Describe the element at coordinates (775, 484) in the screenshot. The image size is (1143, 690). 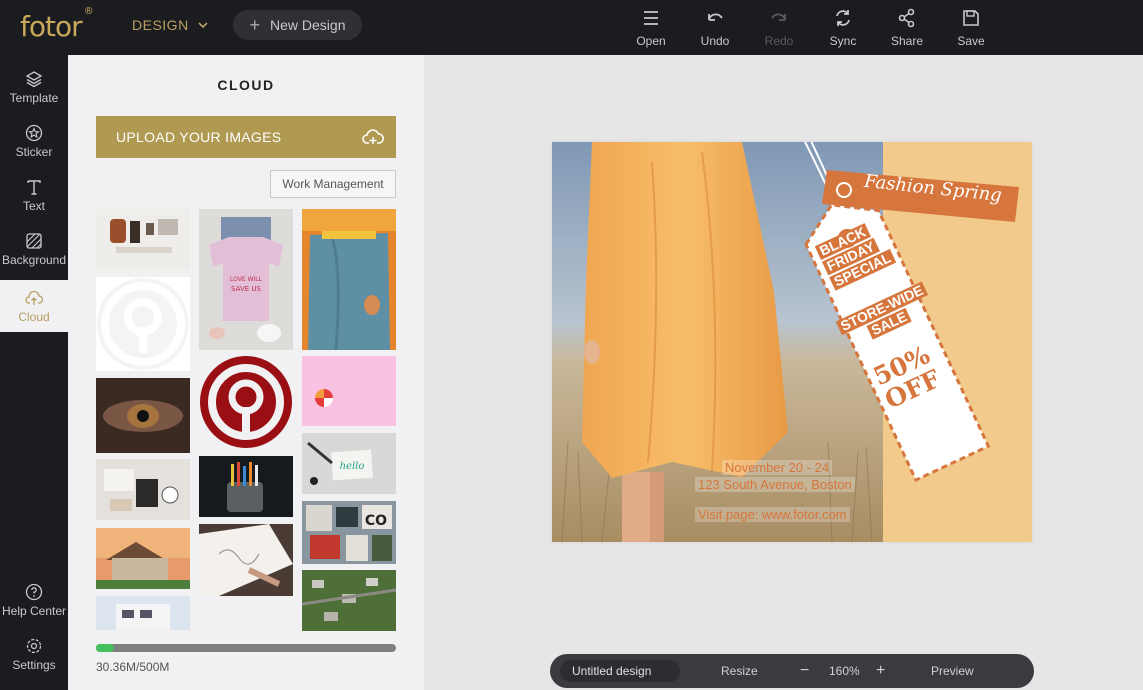
I see `event-address-text: 123 South Avenue, Boston` at that location.